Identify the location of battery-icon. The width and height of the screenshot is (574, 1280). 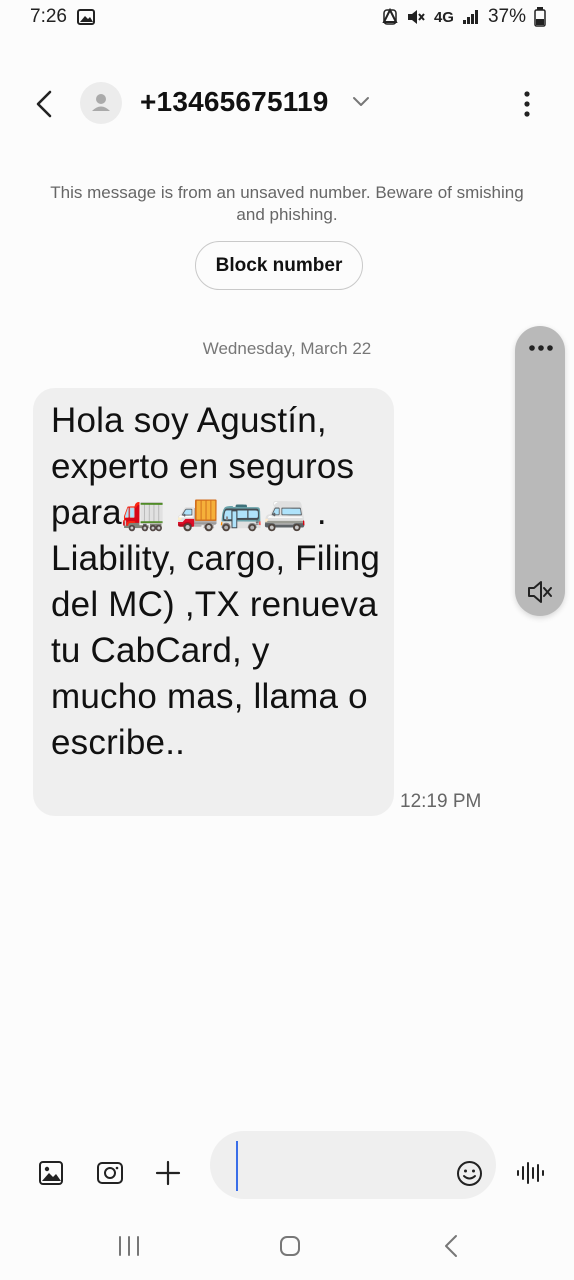
(540, 17).